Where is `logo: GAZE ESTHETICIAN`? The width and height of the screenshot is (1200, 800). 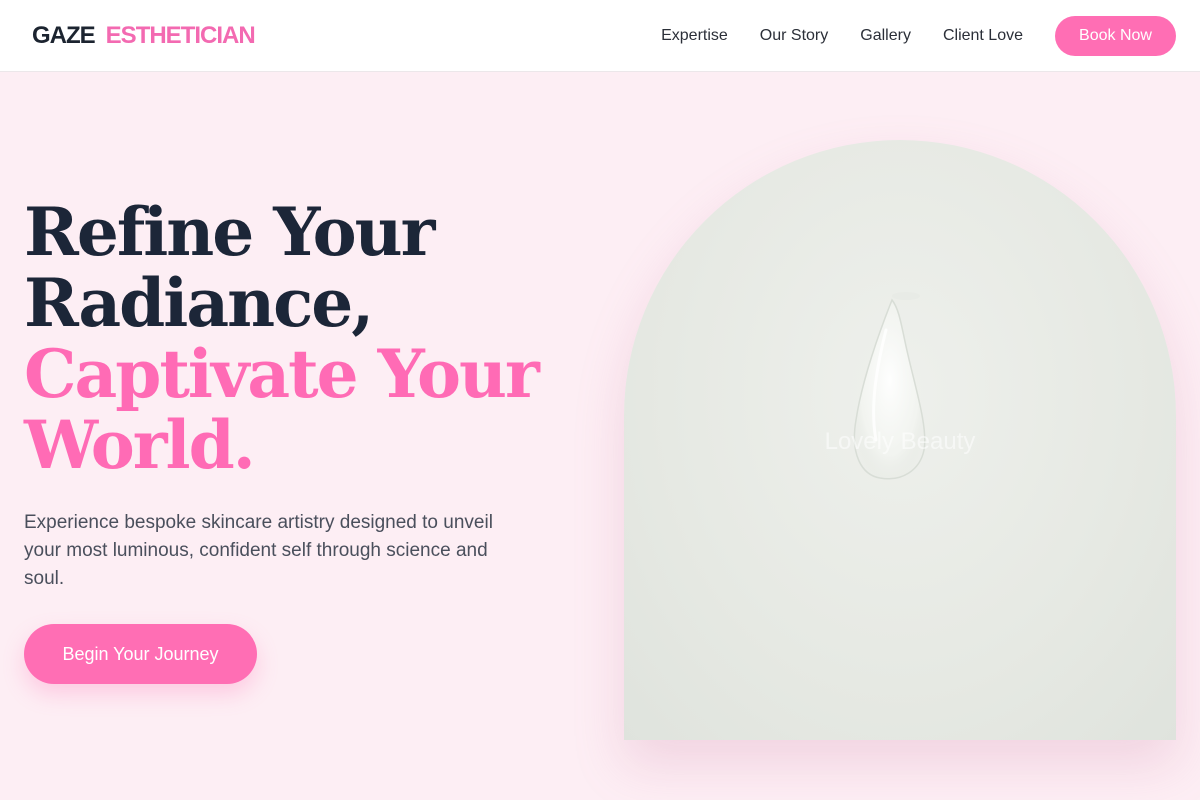 logo: GAZE ESTHETICIAN is located at coordinates (144, 35).